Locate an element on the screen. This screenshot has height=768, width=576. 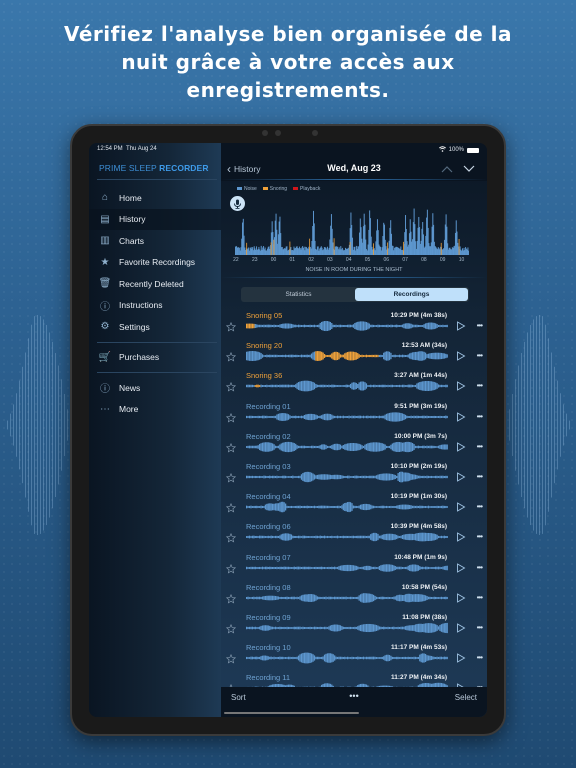
chevron-down-icon is located at coordinates (469, 169).